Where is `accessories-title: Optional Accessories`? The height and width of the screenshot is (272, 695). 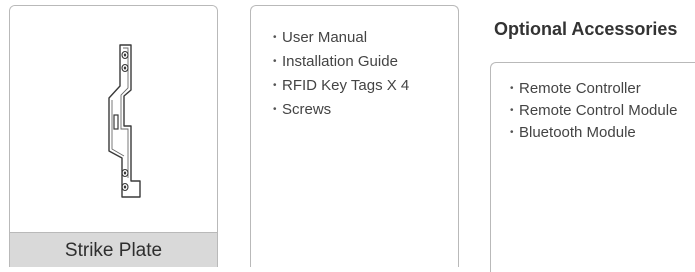
accessories-title: Optional Accessories is located at coordinates (586, 29).